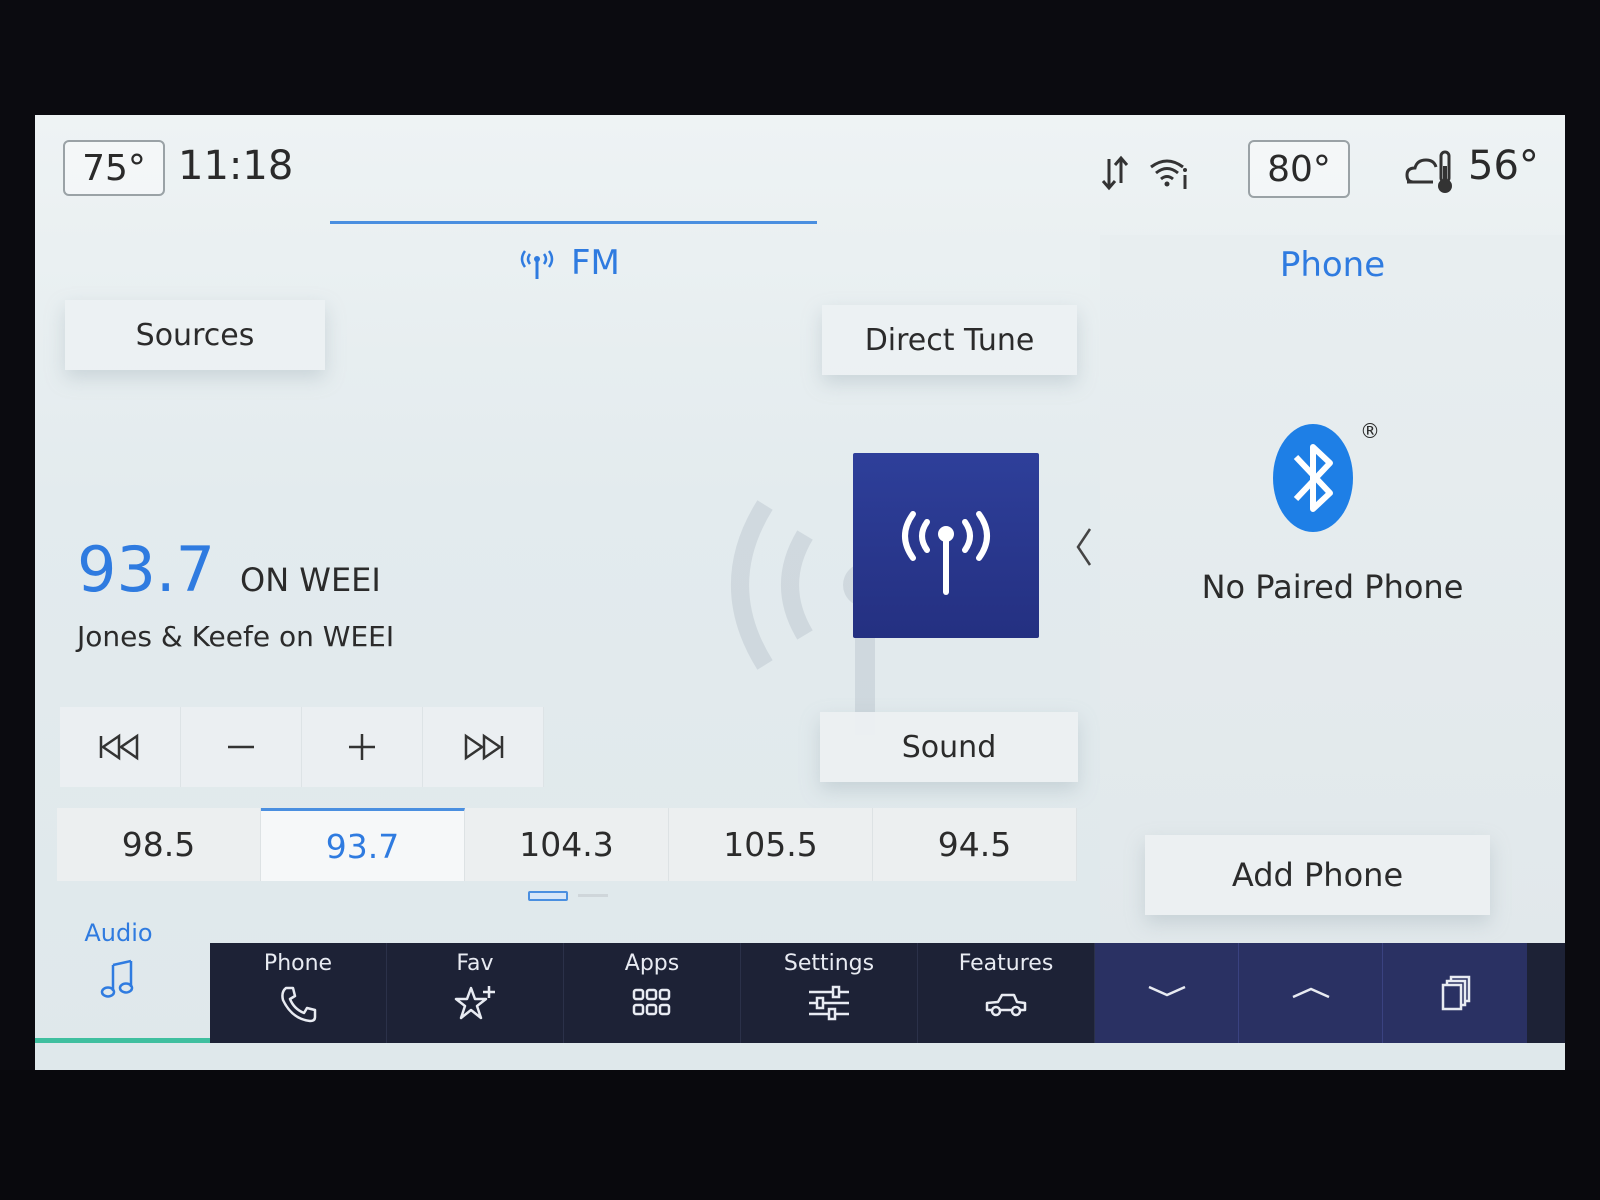 This screenshot has width=1600, height=1200. I want to click on wifi-icon, so click(1168, 174).